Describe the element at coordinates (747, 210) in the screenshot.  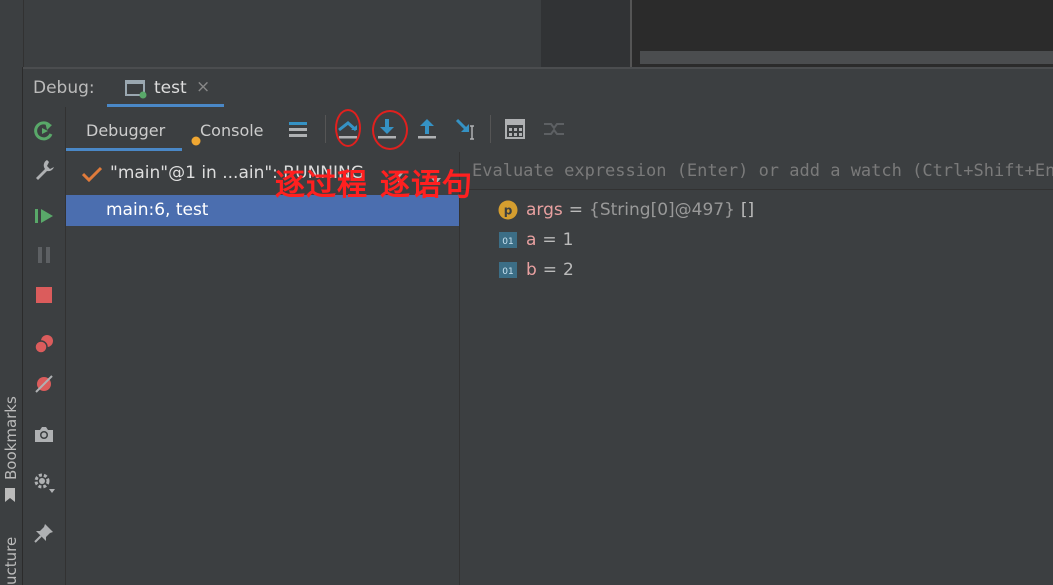
I see `variable-value: []` at that location.